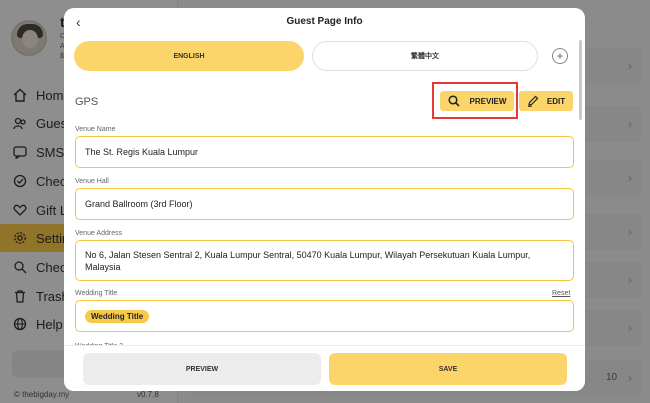  I want to click on venue-name-label: Venue Name, so click(95, 129).